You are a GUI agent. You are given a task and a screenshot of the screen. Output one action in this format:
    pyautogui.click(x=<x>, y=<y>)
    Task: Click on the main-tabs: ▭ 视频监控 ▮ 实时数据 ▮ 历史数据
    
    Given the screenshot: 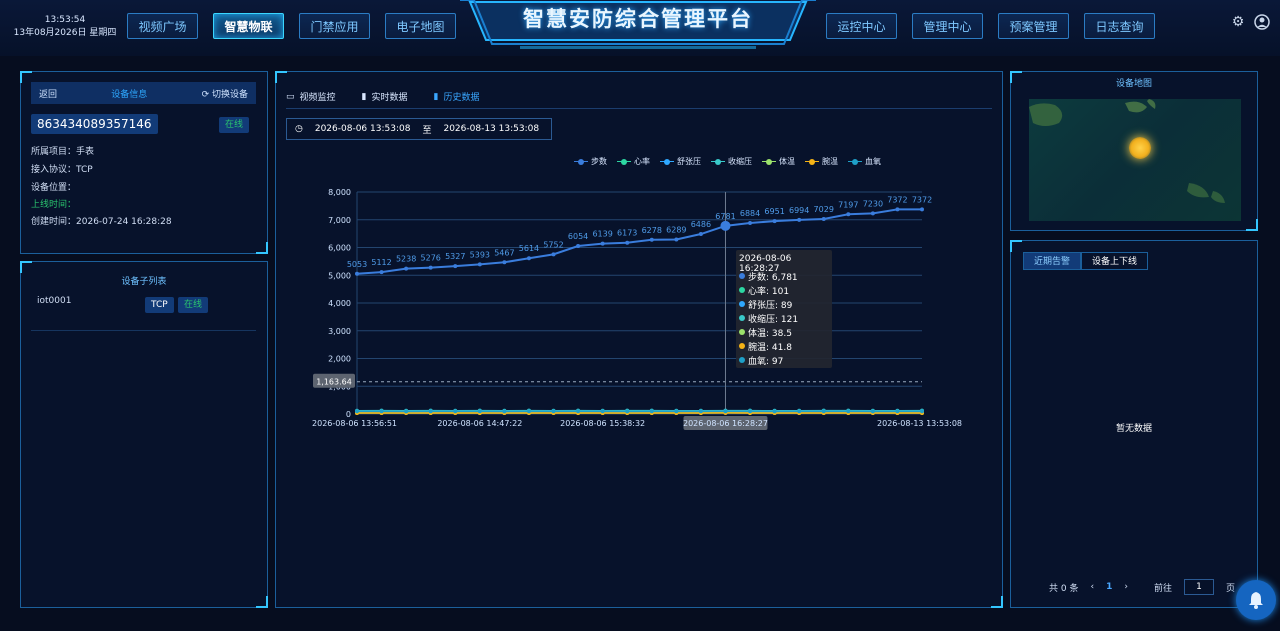 What is the action you would take?
    pyautogui.click(x=383, y=97)
    